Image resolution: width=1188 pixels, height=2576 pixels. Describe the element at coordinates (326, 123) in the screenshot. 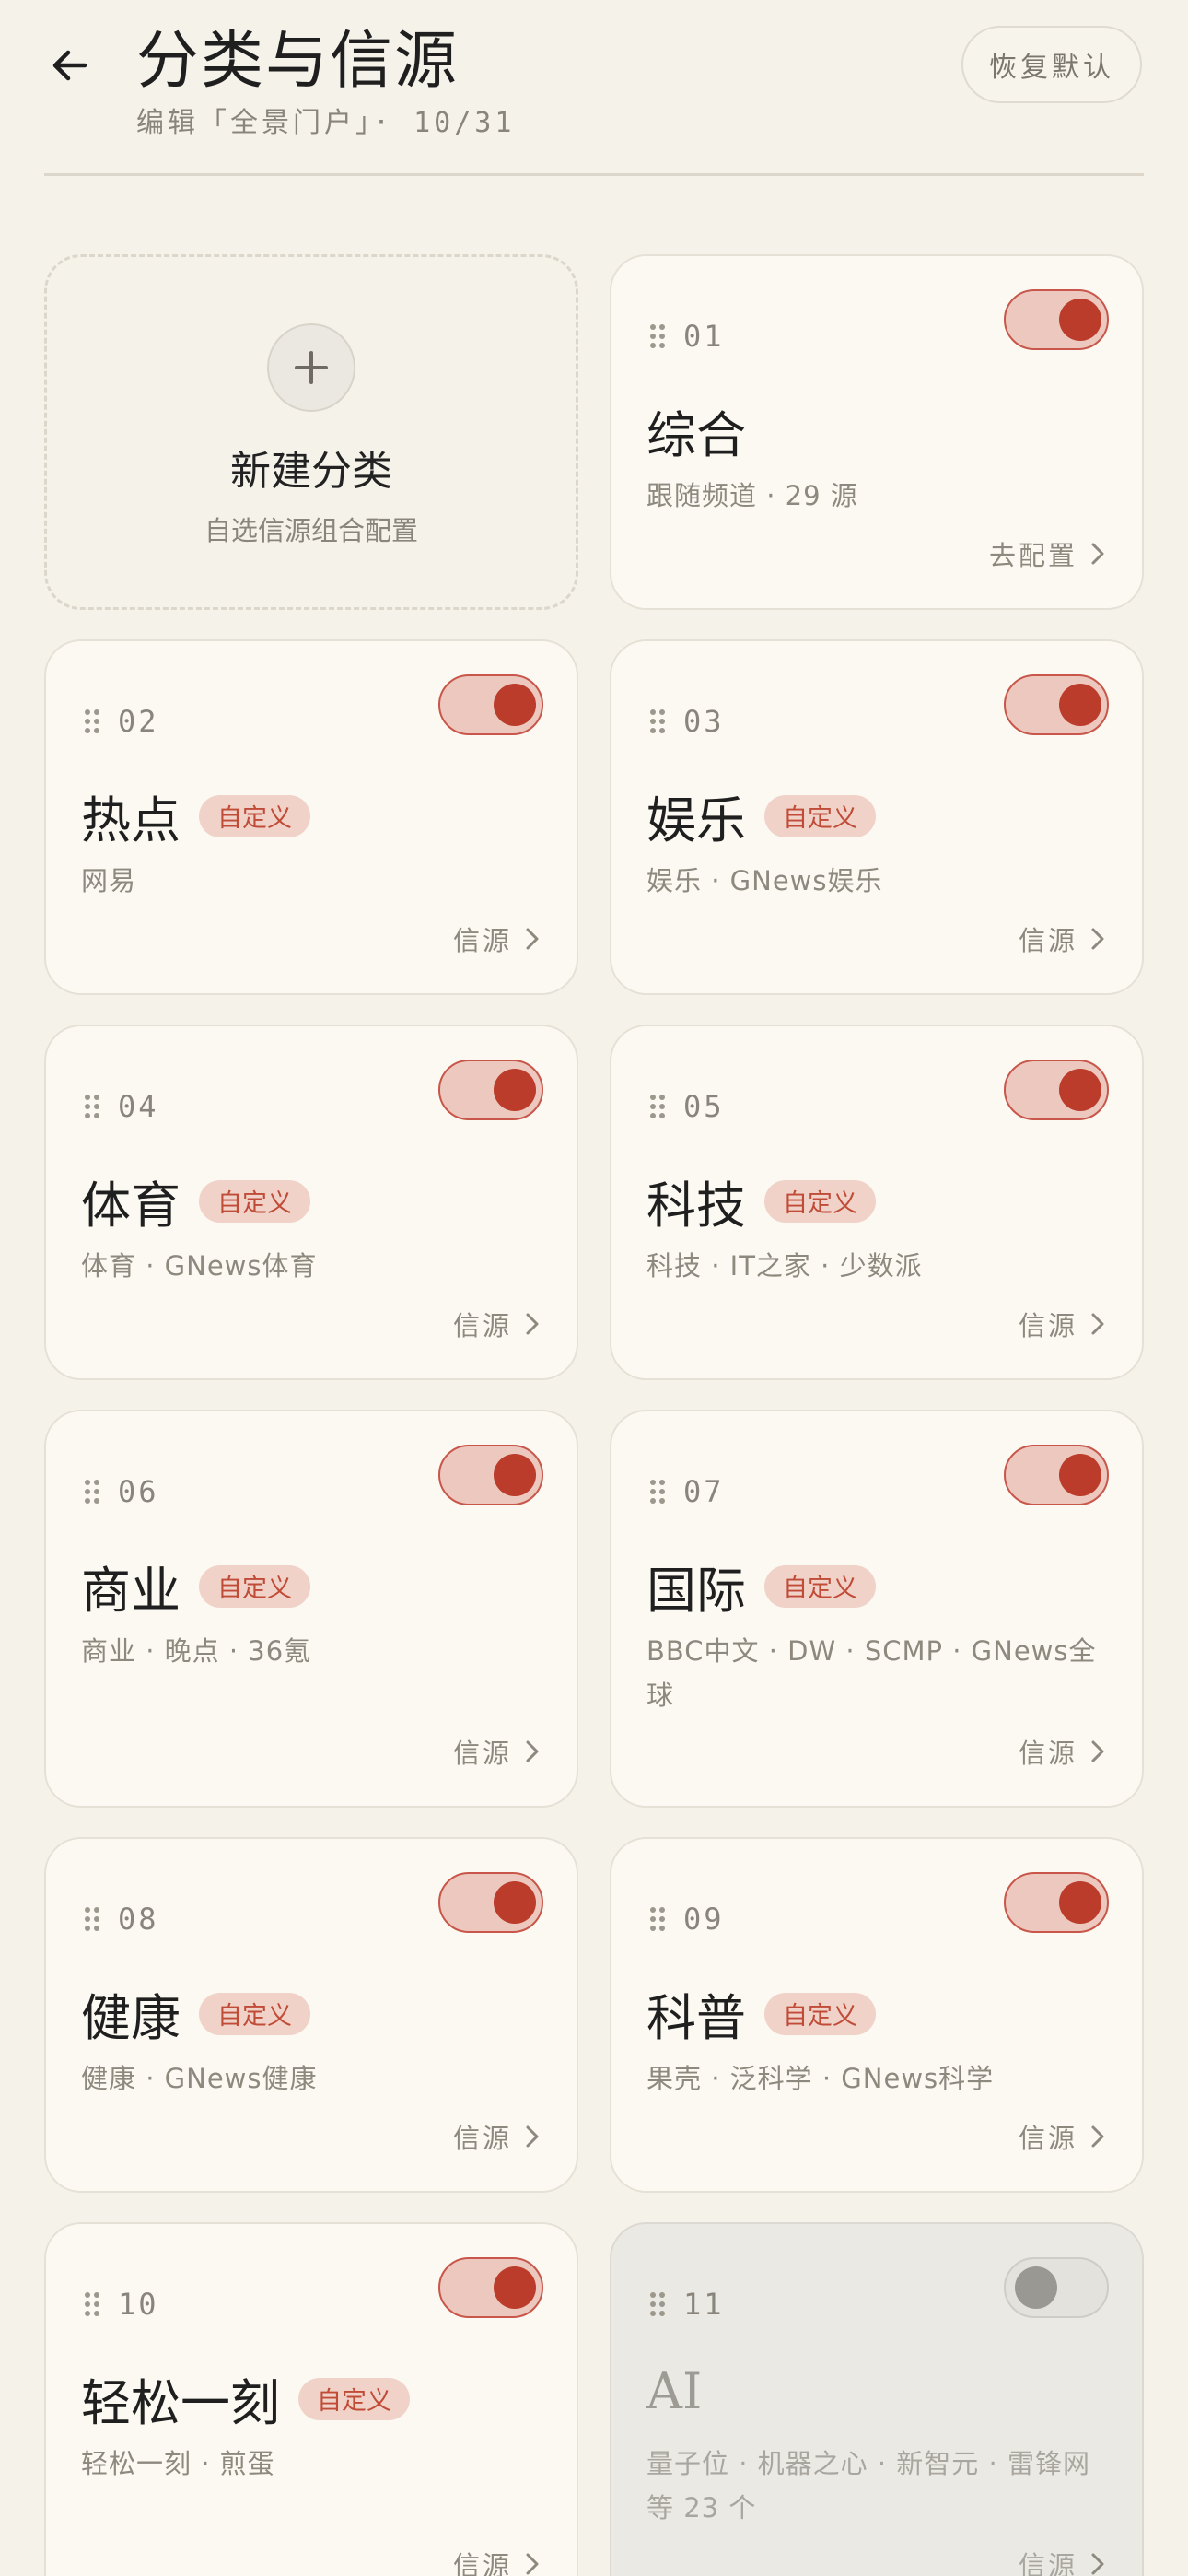

I see `page-subtitle: 编辑「全景门户」· 10/31` at that location.